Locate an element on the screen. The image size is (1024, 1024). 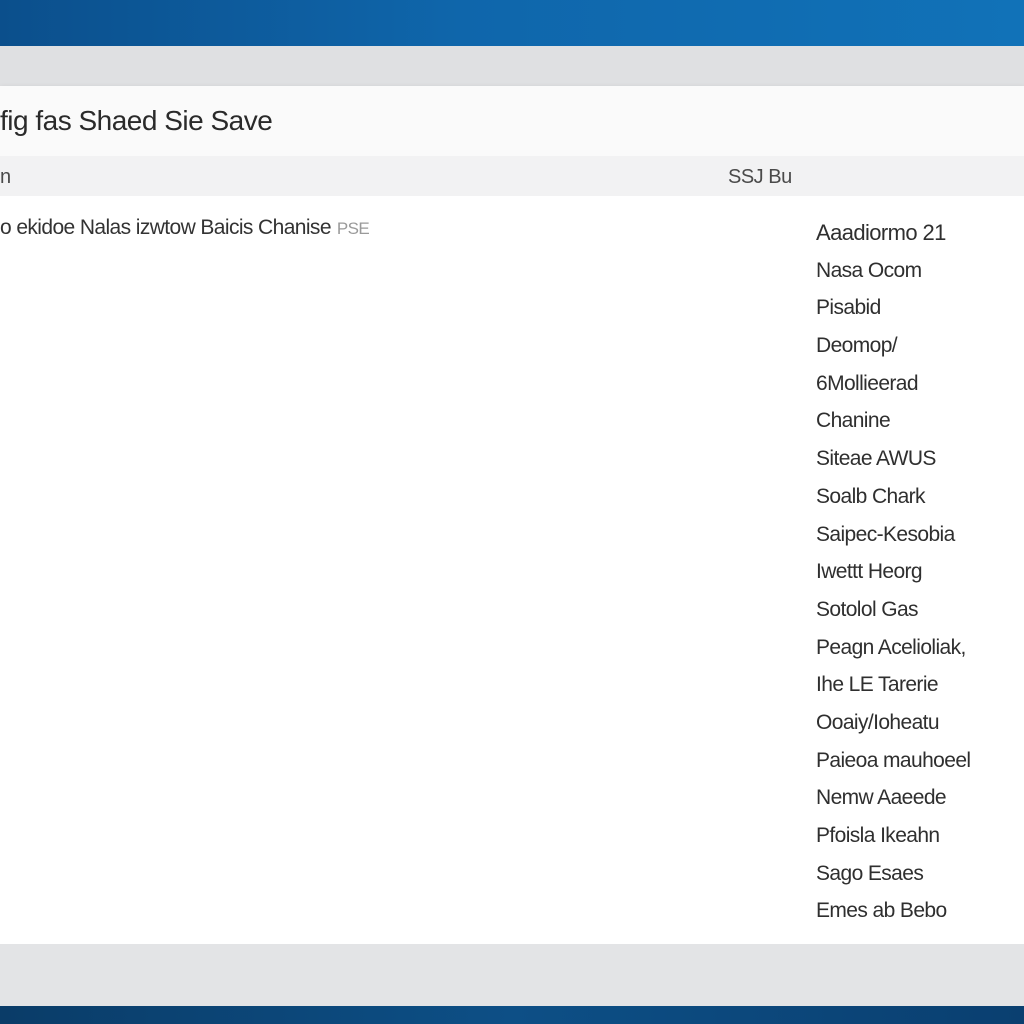
side-list-item: Deomop/ is located at coordinates (920, 346).